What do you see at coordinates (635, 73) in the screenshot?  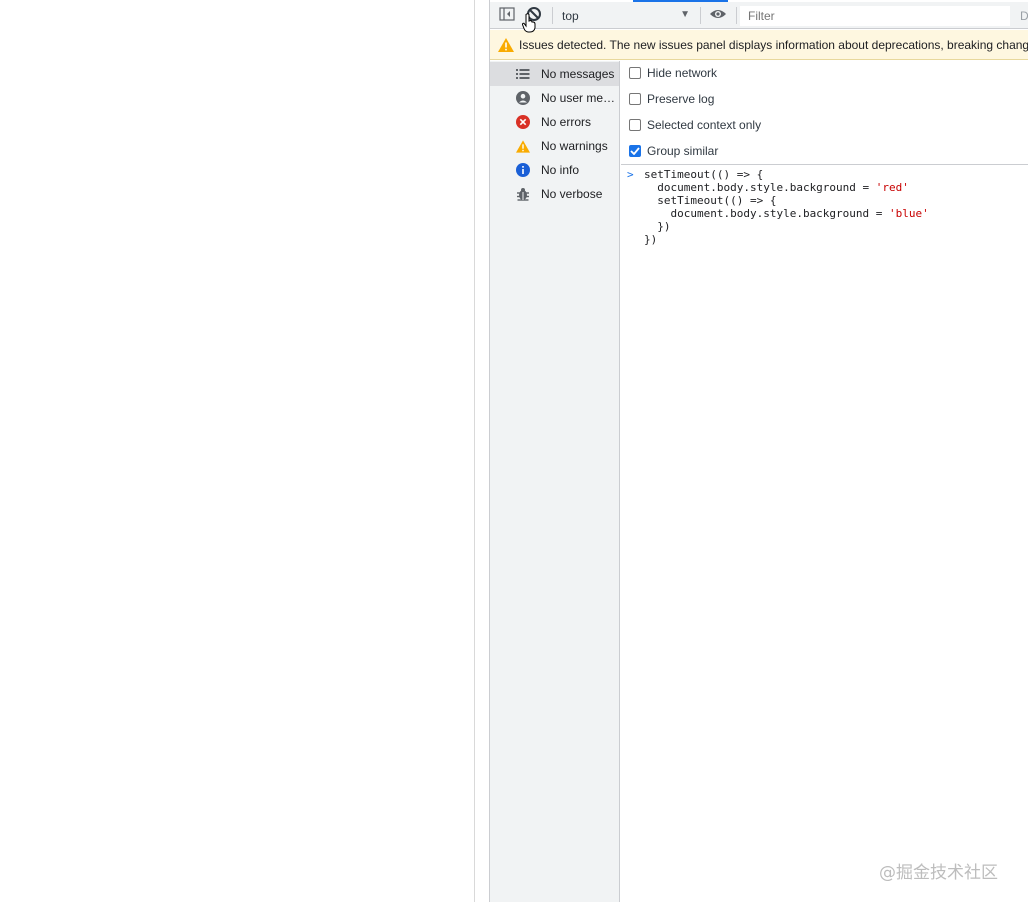 I see `hide-network-checkbox` at bounding box center [635, 73].